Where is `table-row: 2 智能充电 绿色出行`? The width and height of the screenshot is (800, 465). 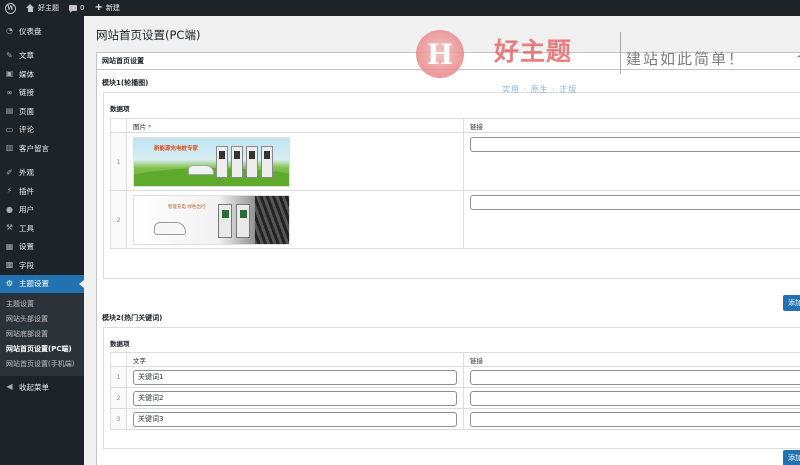 table-row: 2 智能充电 绿色出行 is located at coordinates (455, 219).